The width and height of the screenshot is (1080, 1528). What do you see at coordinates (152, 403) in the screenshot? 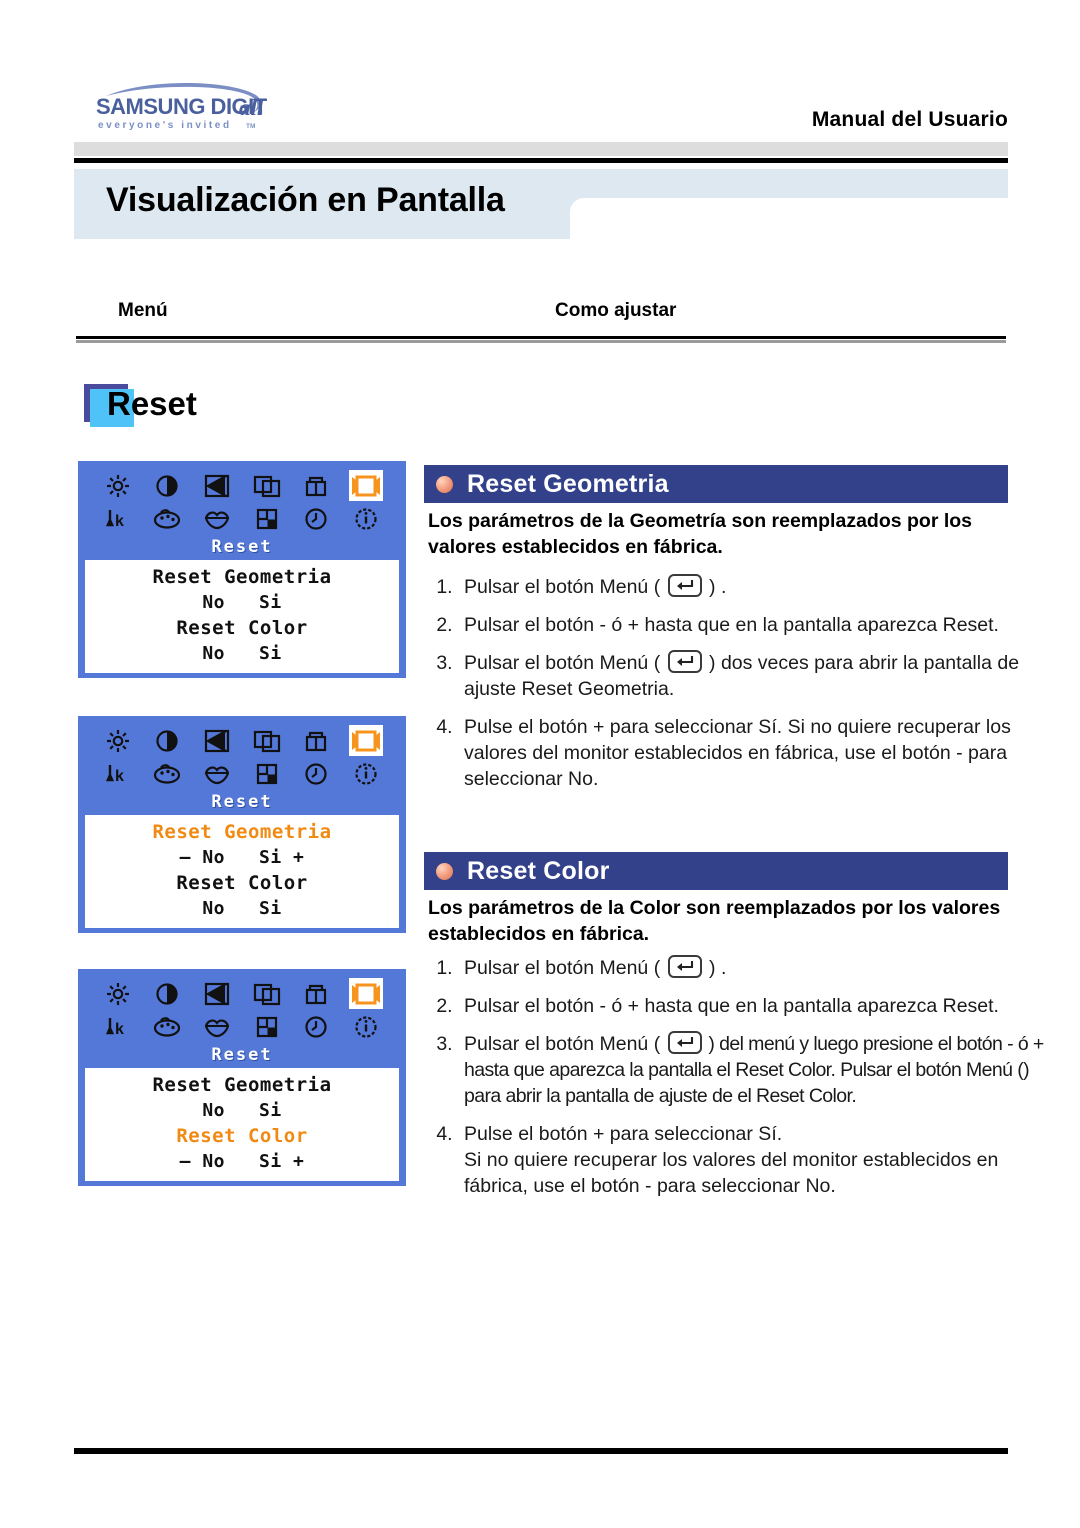
I see `reset-chip-label: Reset` at bounding box center [152, 403].